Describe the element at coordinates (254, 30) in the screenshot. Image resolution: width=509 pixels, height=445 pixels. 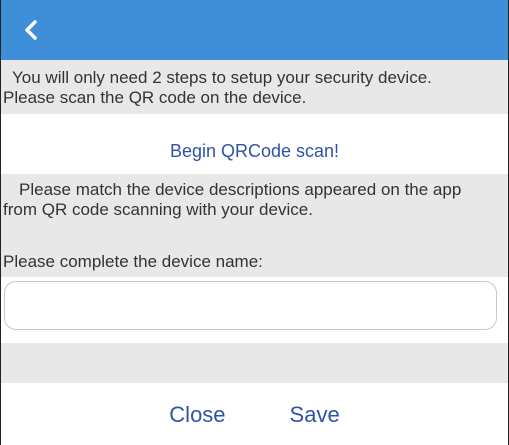
I see `top-bar` at that location.